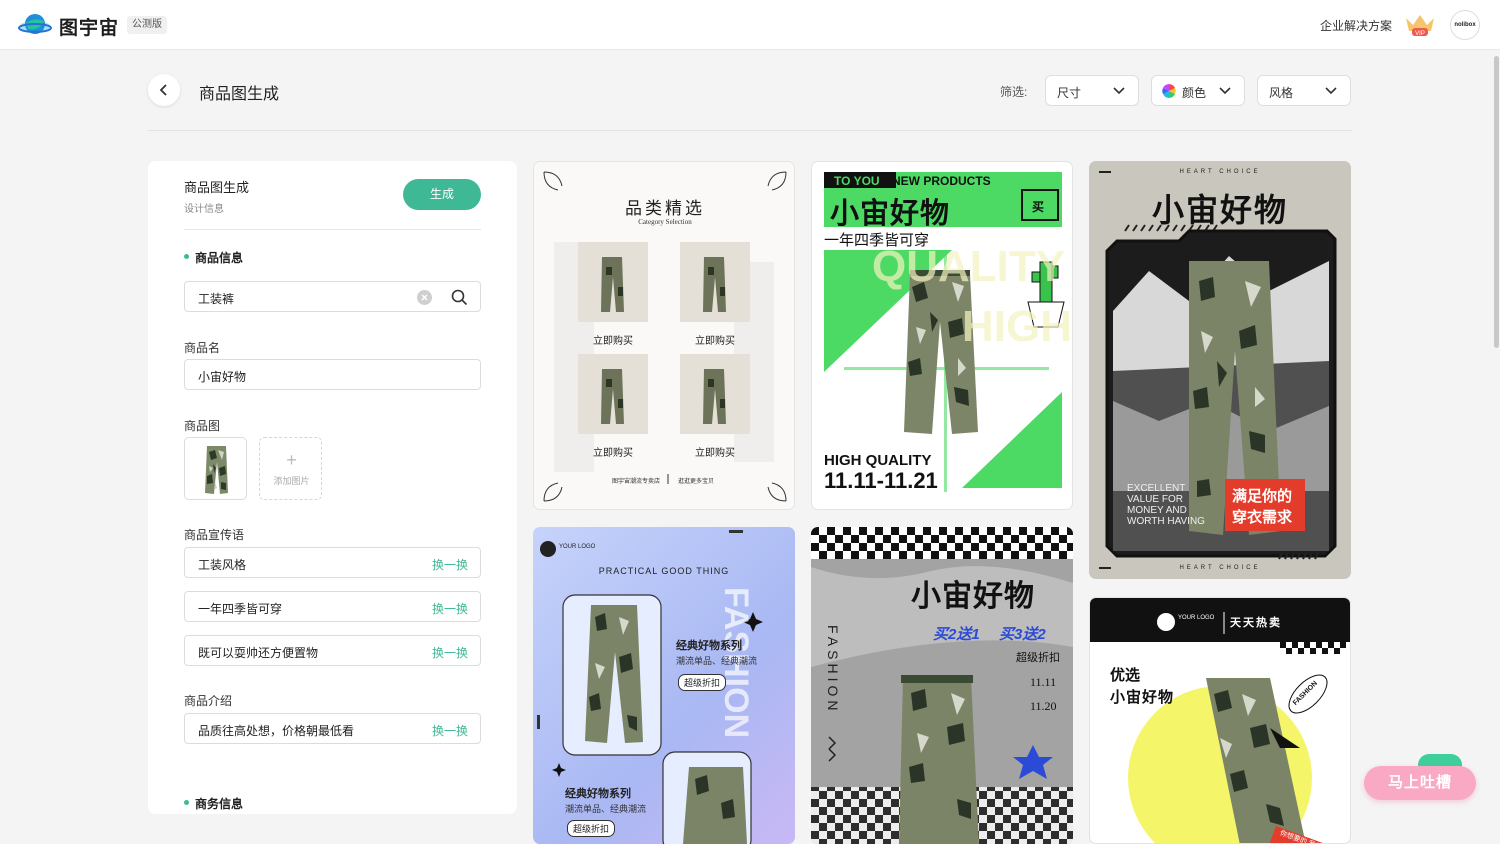 Image resolution: width=1500 pixels, height=844 pixels. What do you see at coordinates (1017, 326) in the screenshot?
I see `bg-word-high: HIGH` at bounding box center [1017, 326].